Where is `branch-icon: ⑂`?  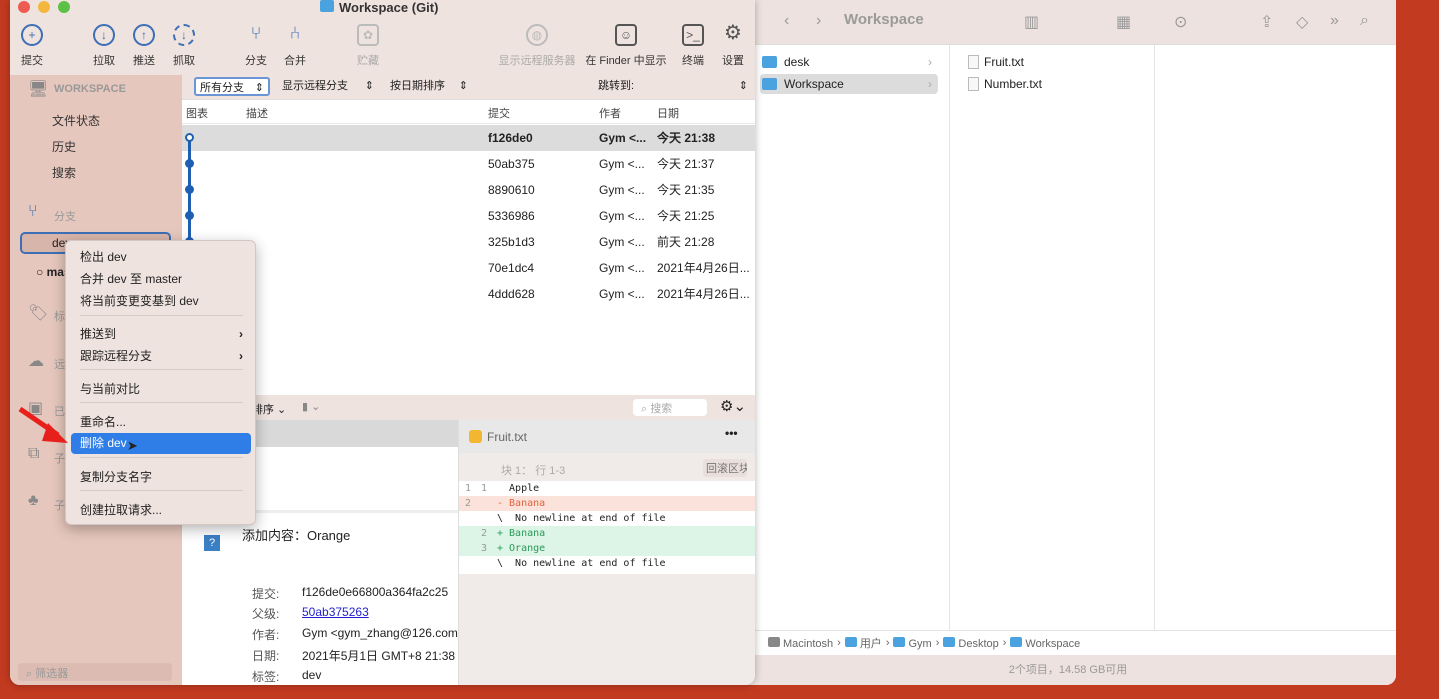
branch-icon: ⑂ is located at coordinates (33, 211).